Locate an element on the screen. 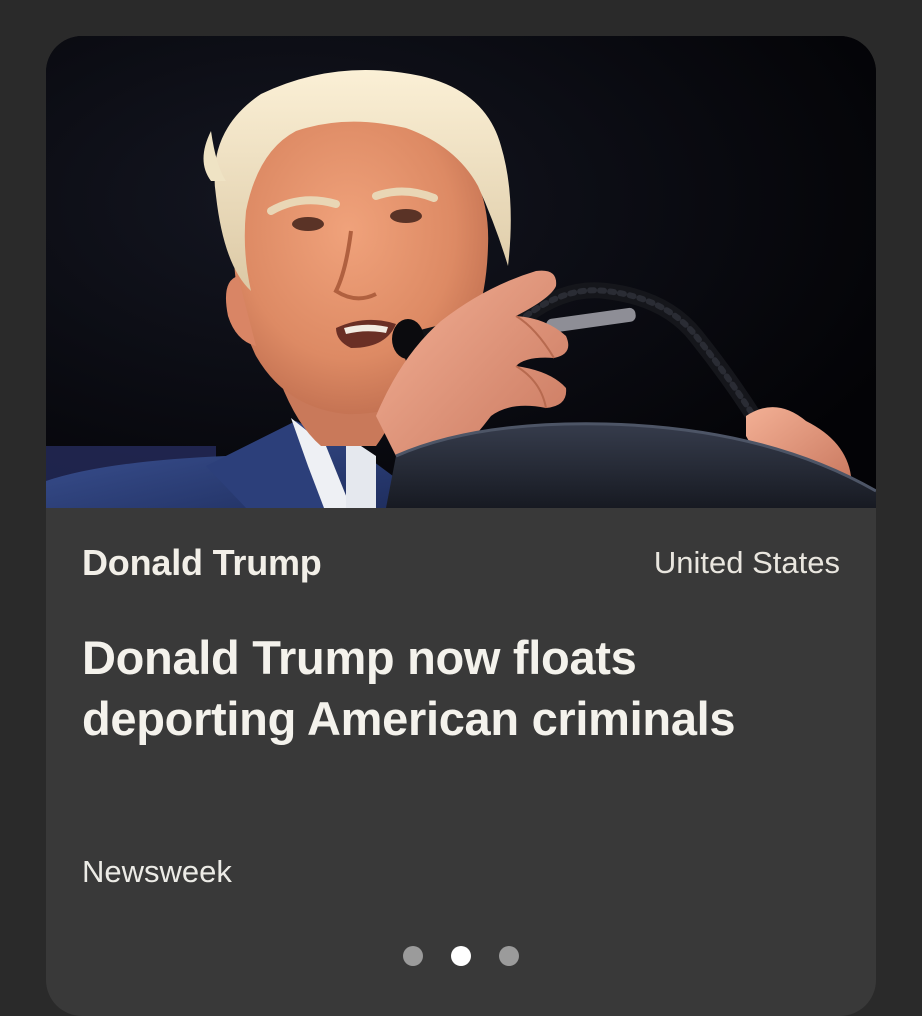 The height and width of the screenshot is (1016, 922). pagination-dot-2-active is located at coordinates (461, 956).